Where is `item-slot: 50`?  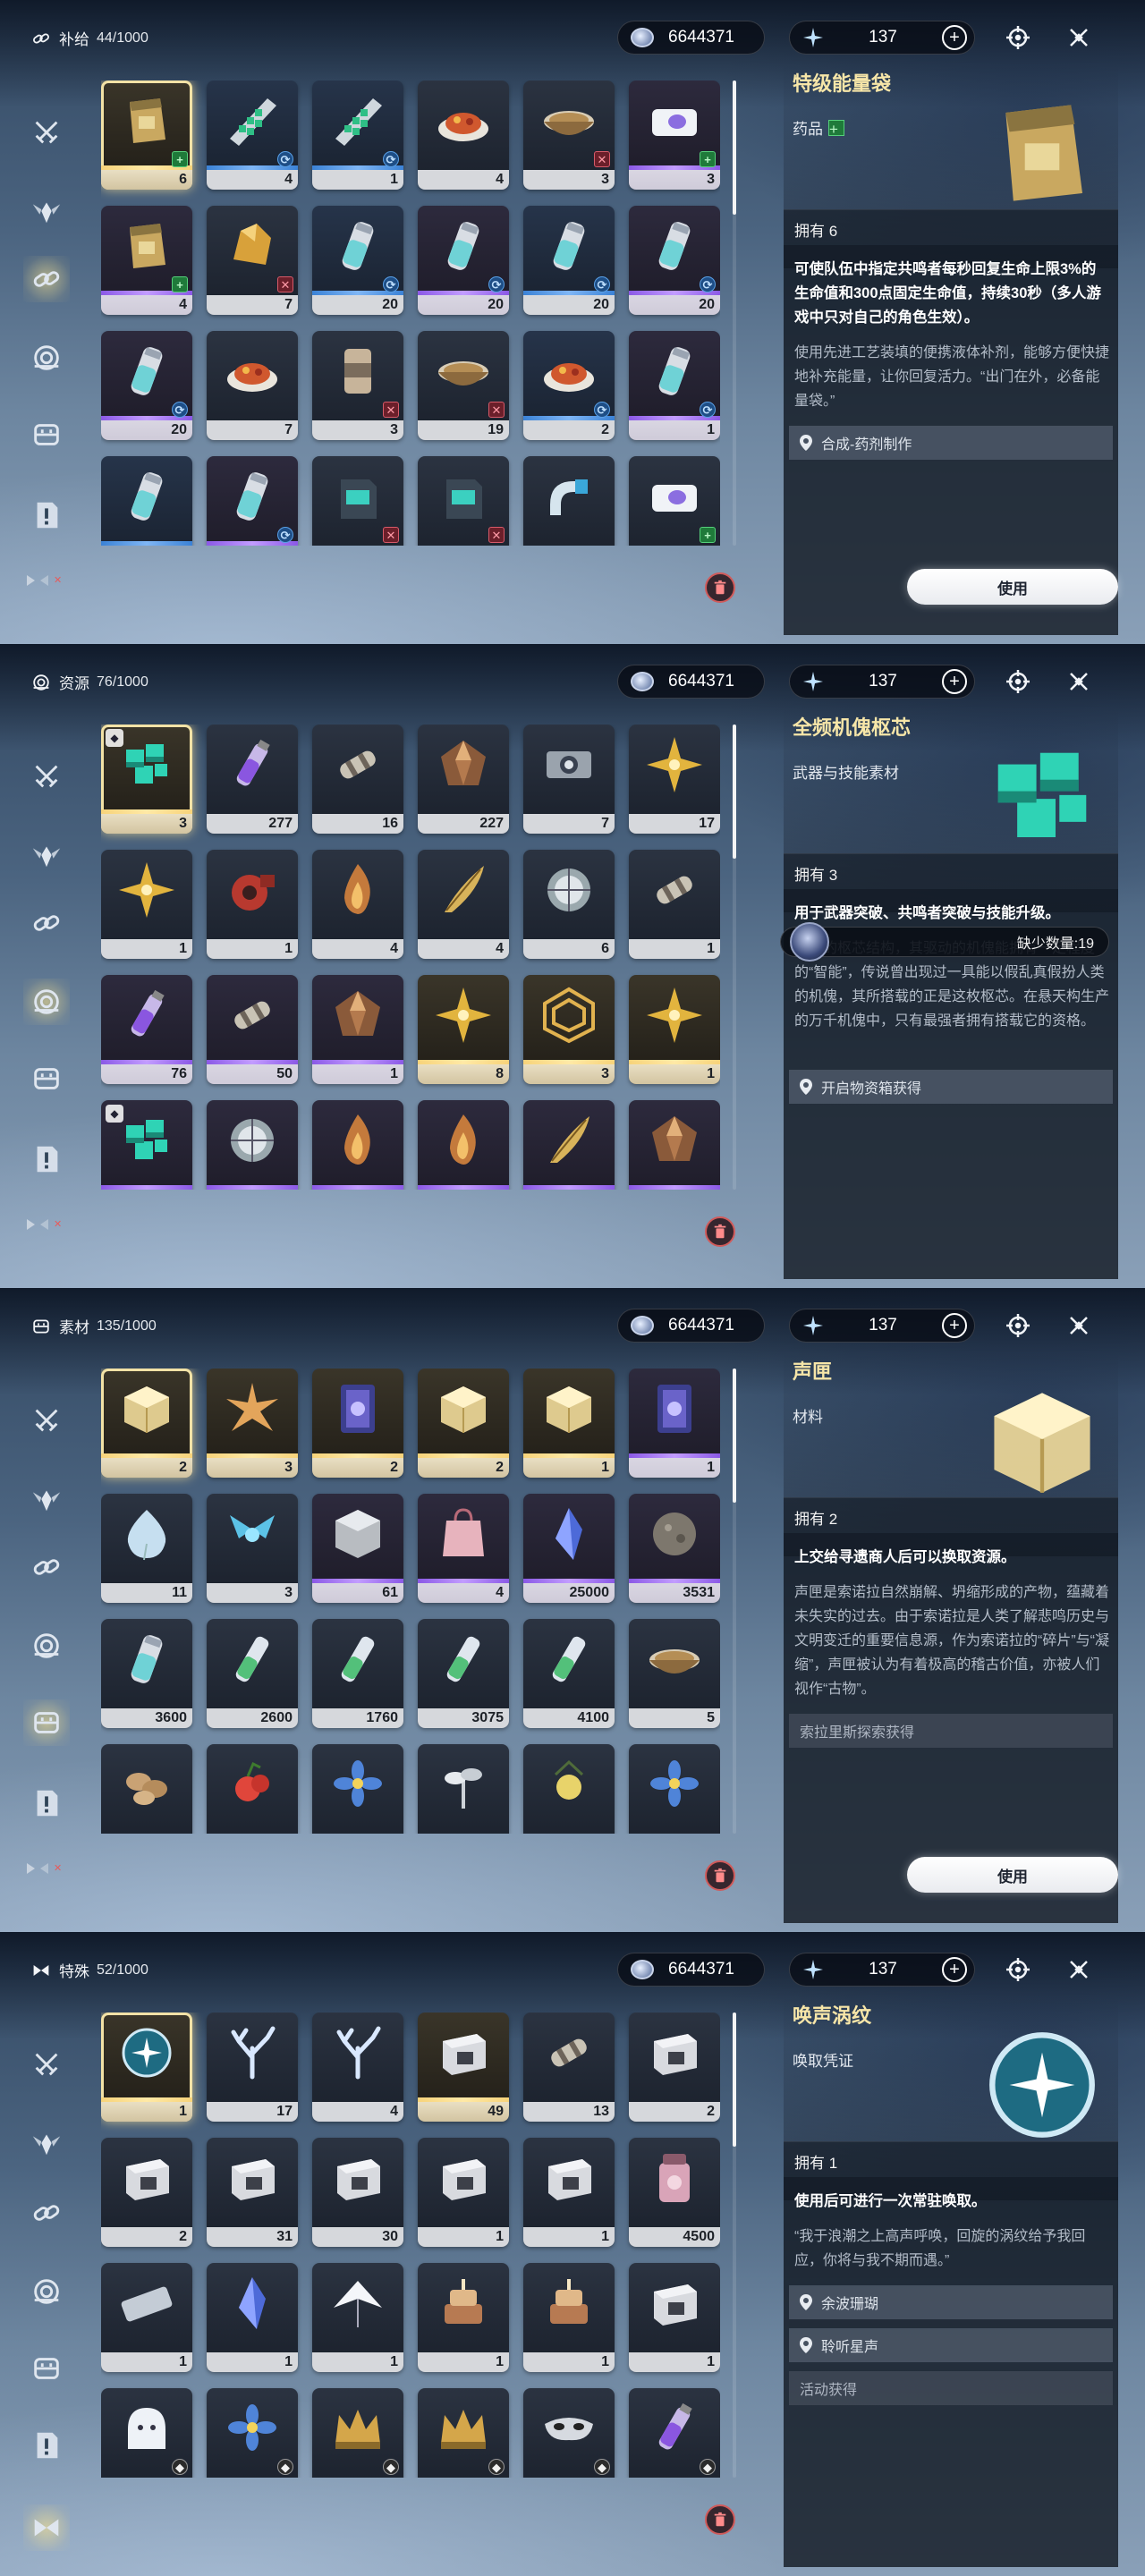
item-slot: 50 is located at coordinates (252, 1029).